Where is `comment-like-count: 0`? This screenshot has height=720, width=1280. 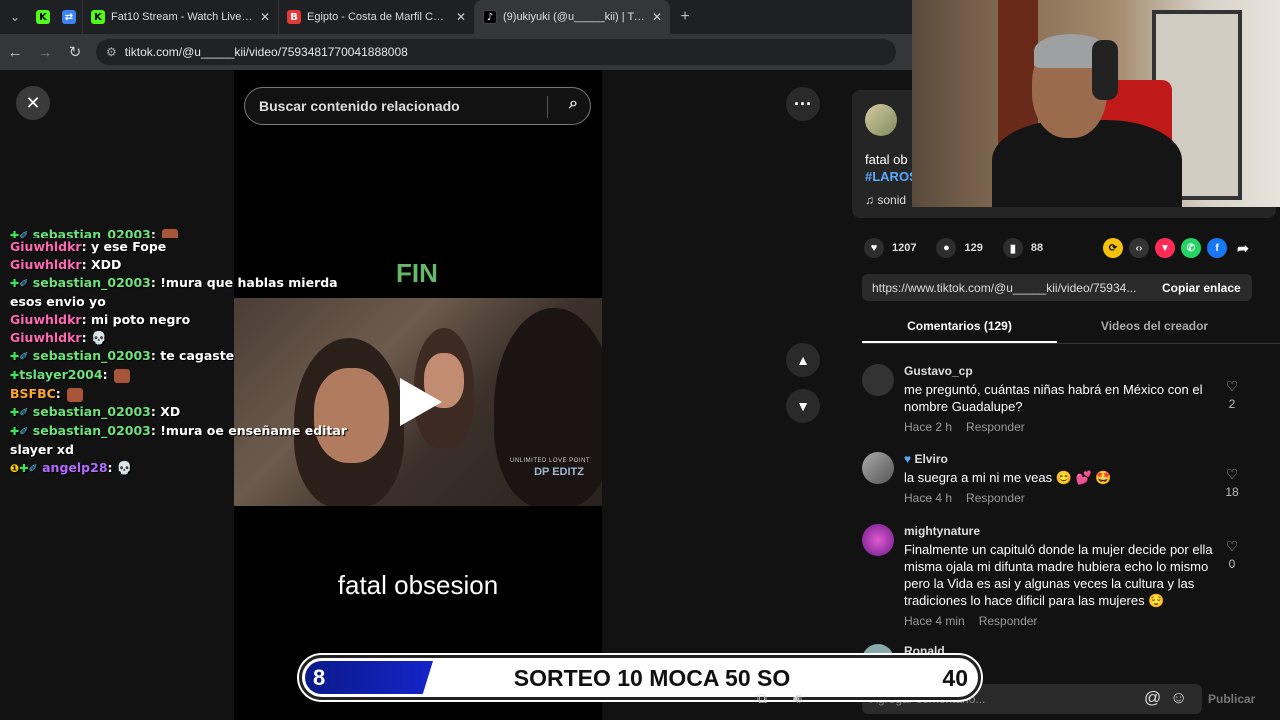 comment-like-count: 0 is located at coordinates (1232, 564).